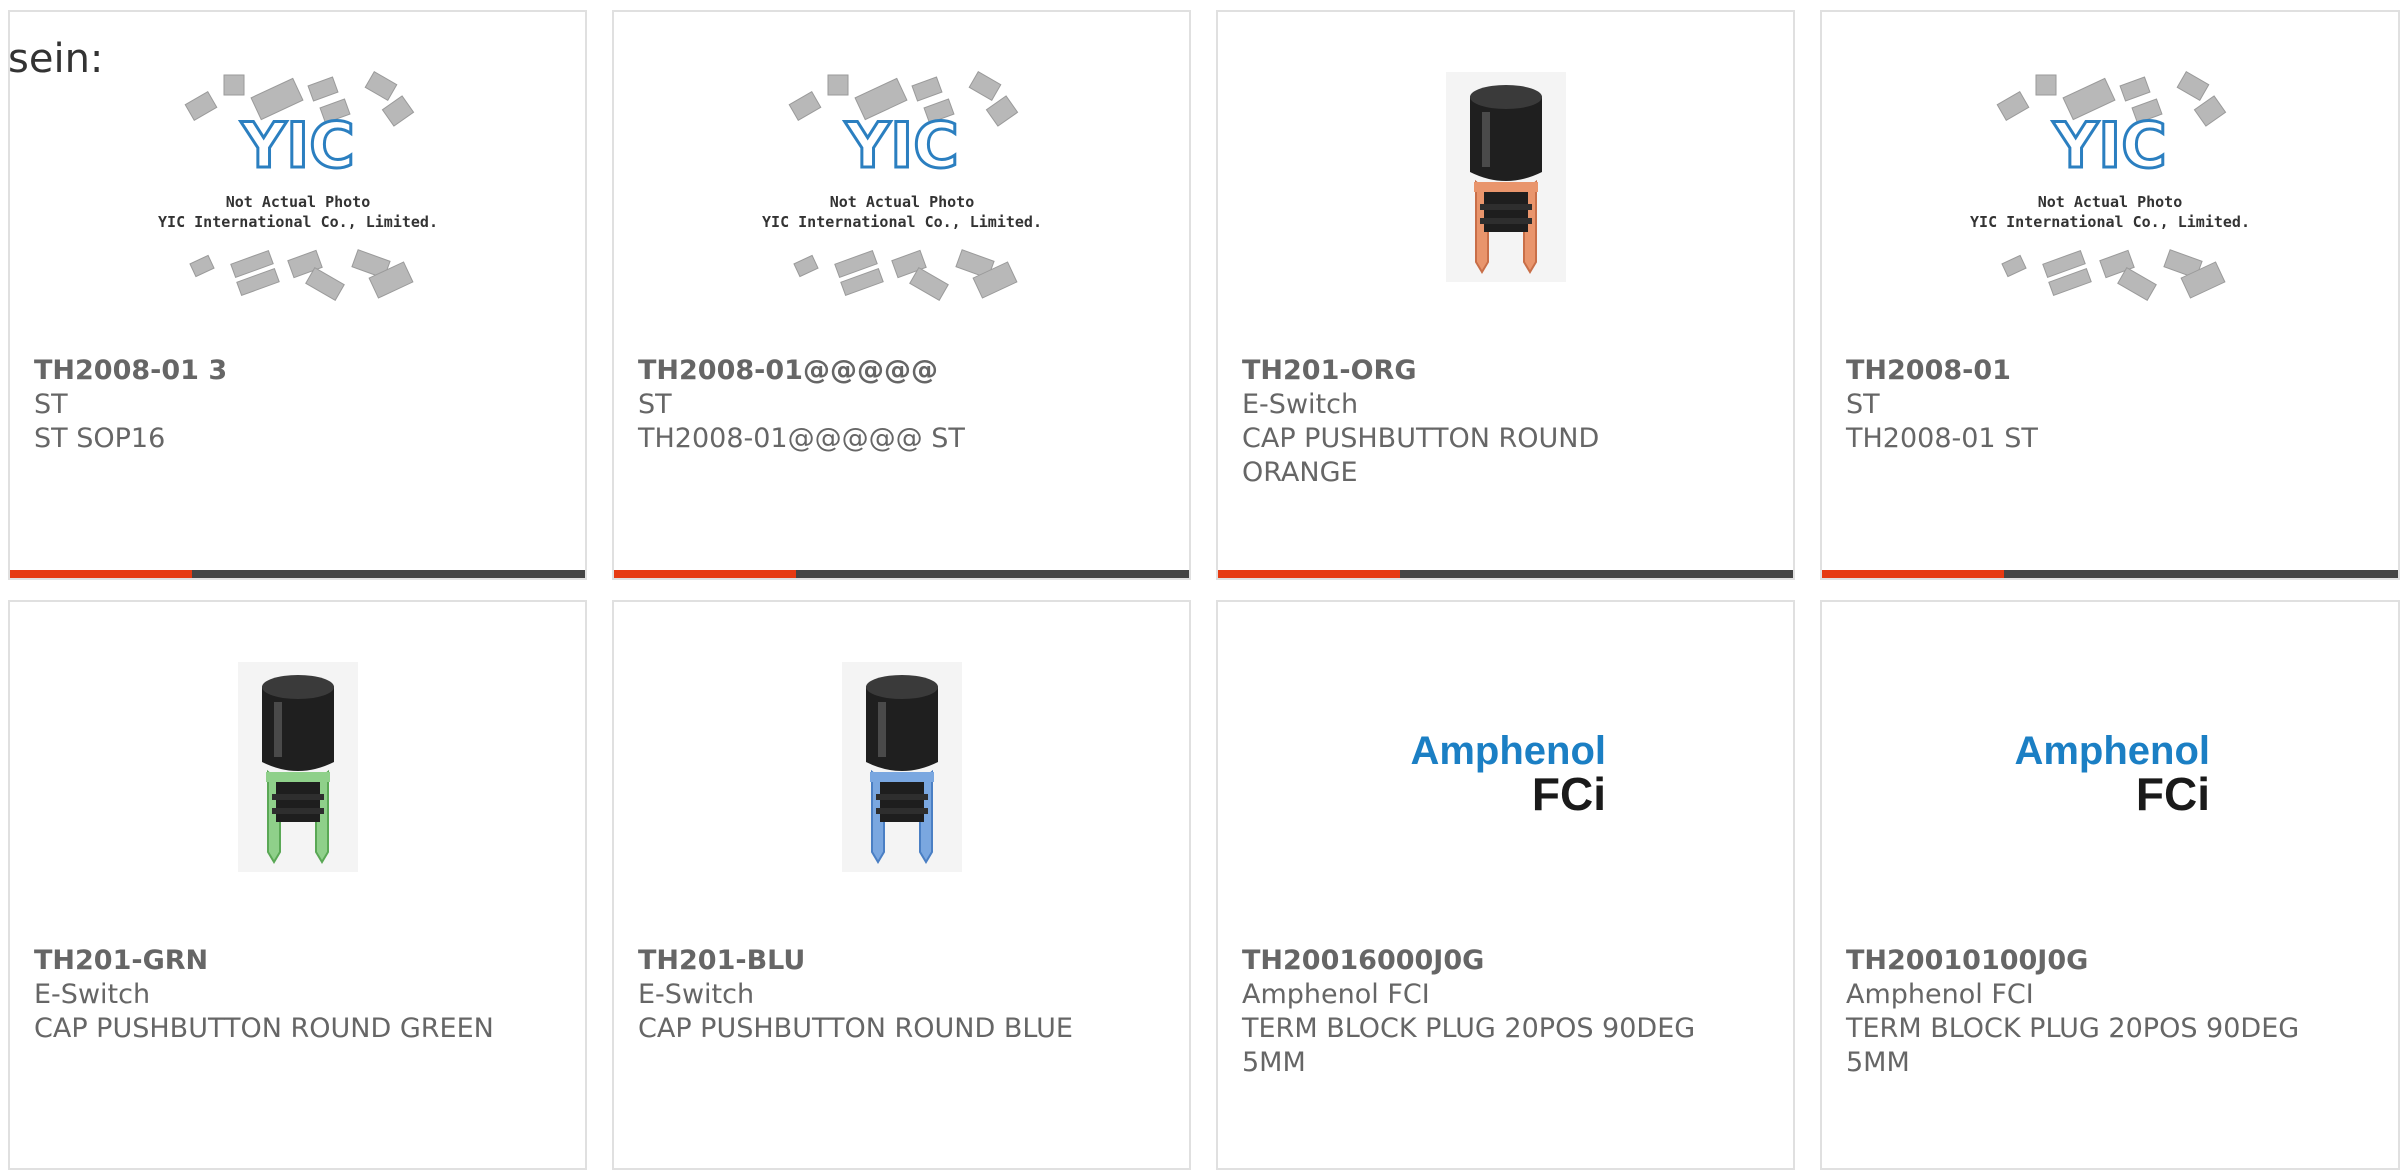  I want to click on description: CAP PUSHBUTTON ROUND BLUE, so click(855, 1028).